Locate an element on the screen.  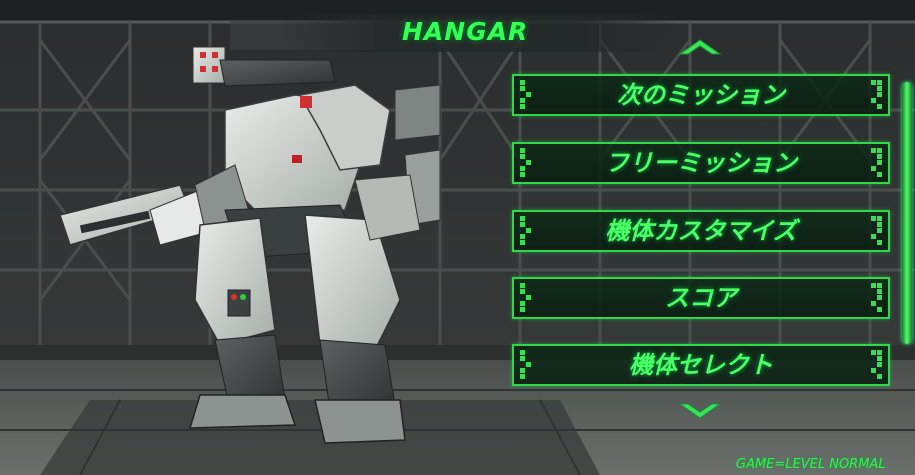
menu-item-label: 機体セレクト is located at coordinates (701, 365).